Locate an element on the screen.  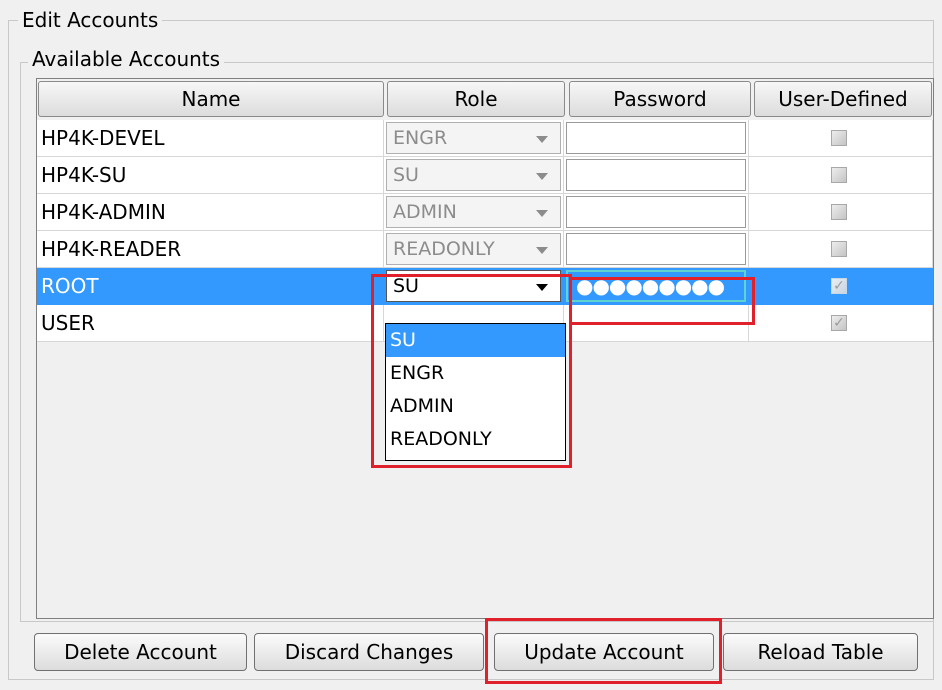
update-account-button: Update Account is located at coordinates (604, 652).